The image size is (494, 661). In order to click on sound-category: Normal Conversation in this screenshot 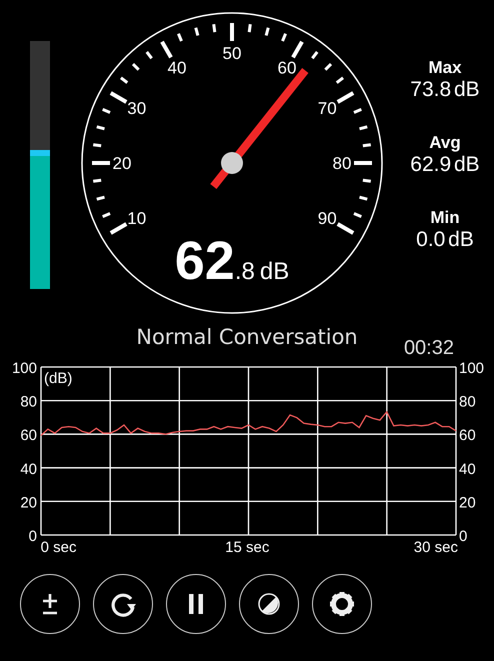, I will do `click(247, 337)`.